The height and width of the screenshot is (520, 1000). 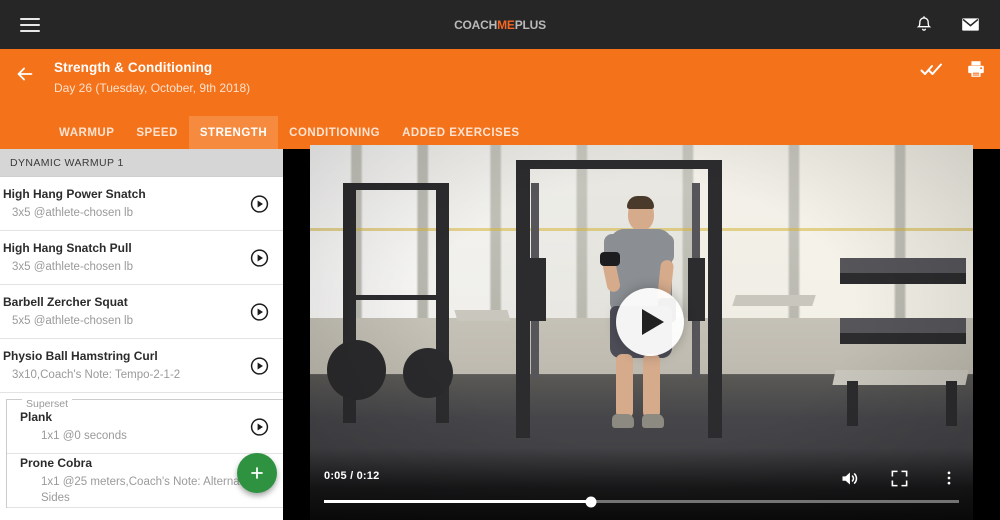 What do you see at coordinates (641, 501) in the screenshot?
I see `video-progress-bar` at bounding box center [641, 501].